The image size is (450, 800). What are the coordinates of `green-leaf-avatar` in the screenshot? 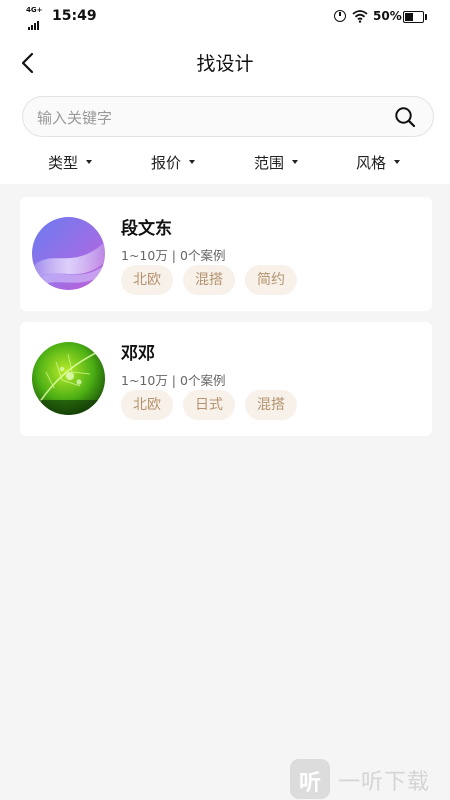 It's located at (68, 378).